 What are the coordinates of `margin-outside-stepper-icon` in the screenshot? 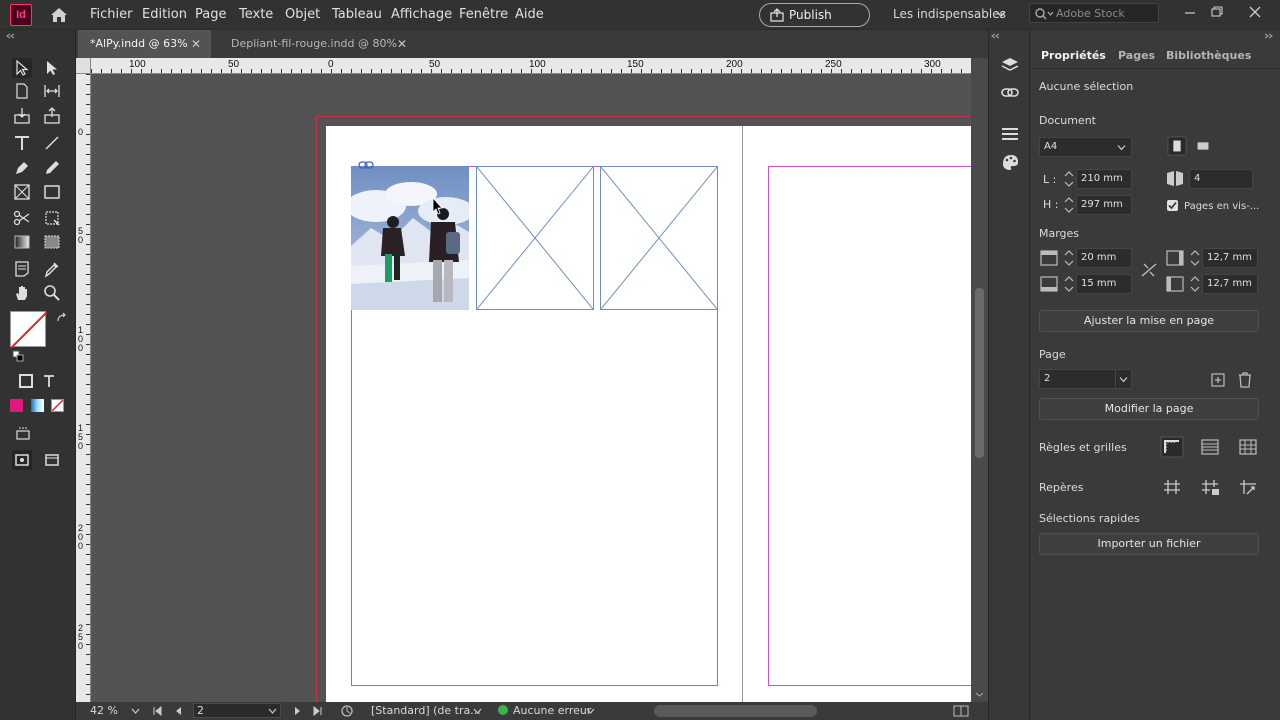 It's located at (1195, 284).